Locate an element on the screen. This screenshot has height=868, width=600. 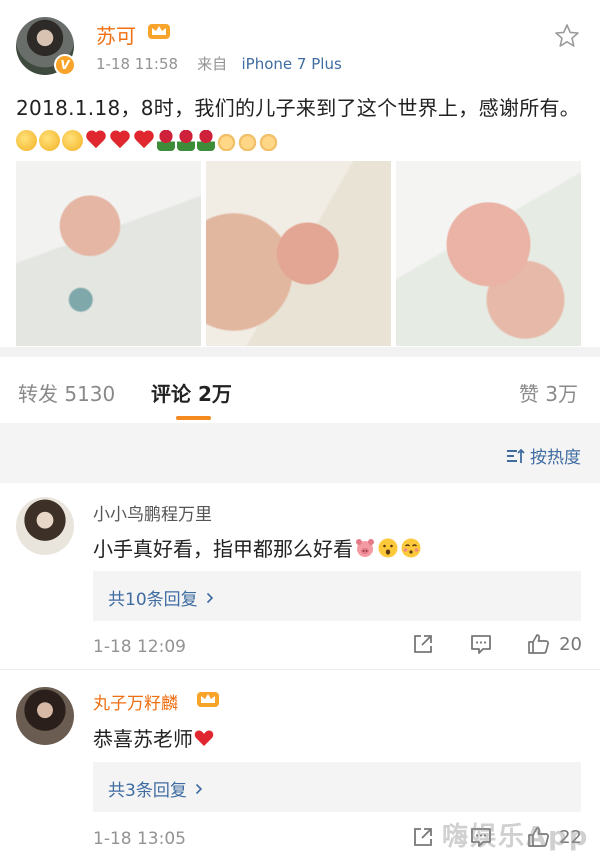
sort-icon is located at coordinates (516, 456).